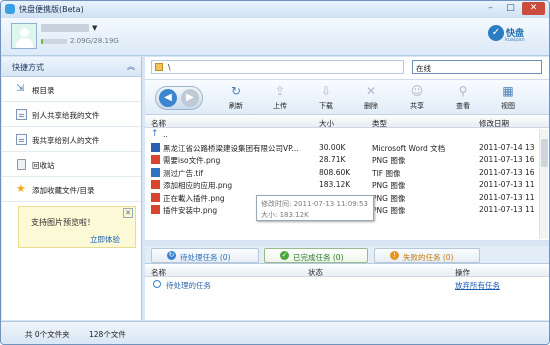 The image size is (550, 345). I want to click on check-icon: ✓, so click(284, 255).